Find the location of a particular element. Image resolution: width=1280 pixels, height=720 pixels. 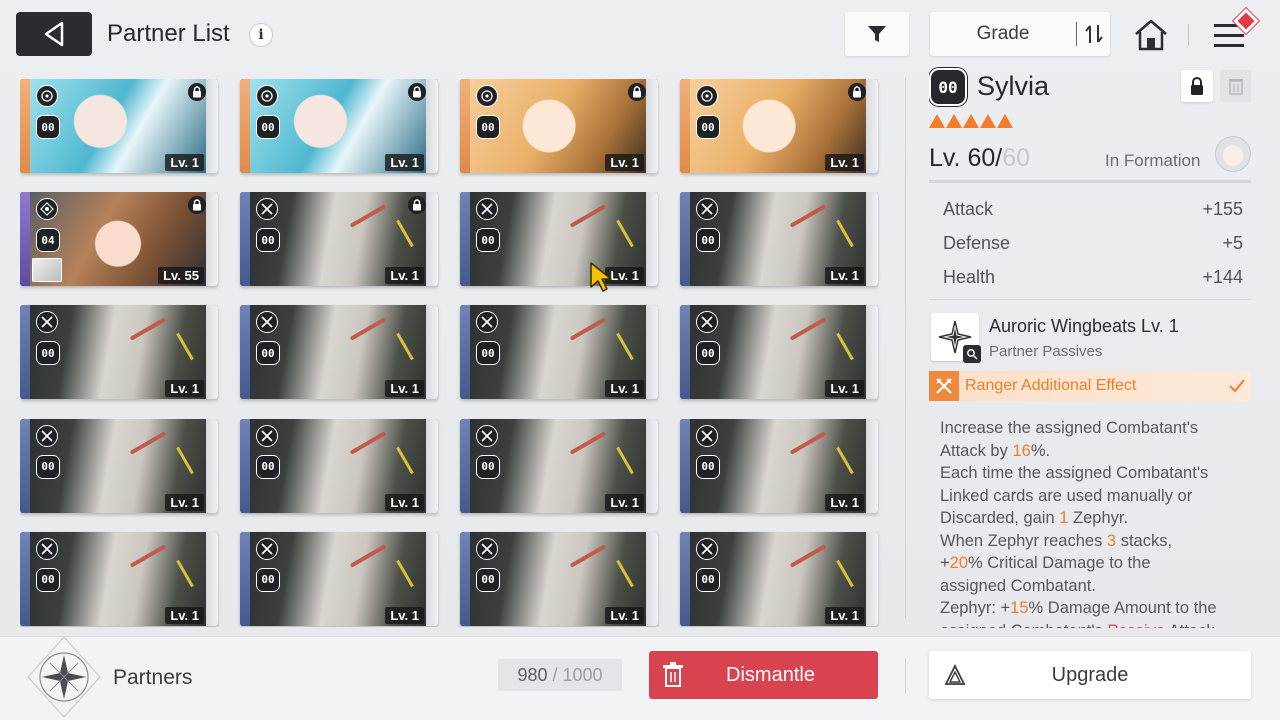

description-line: Linked cards are used manually or is located at coordinates (1095, 496).